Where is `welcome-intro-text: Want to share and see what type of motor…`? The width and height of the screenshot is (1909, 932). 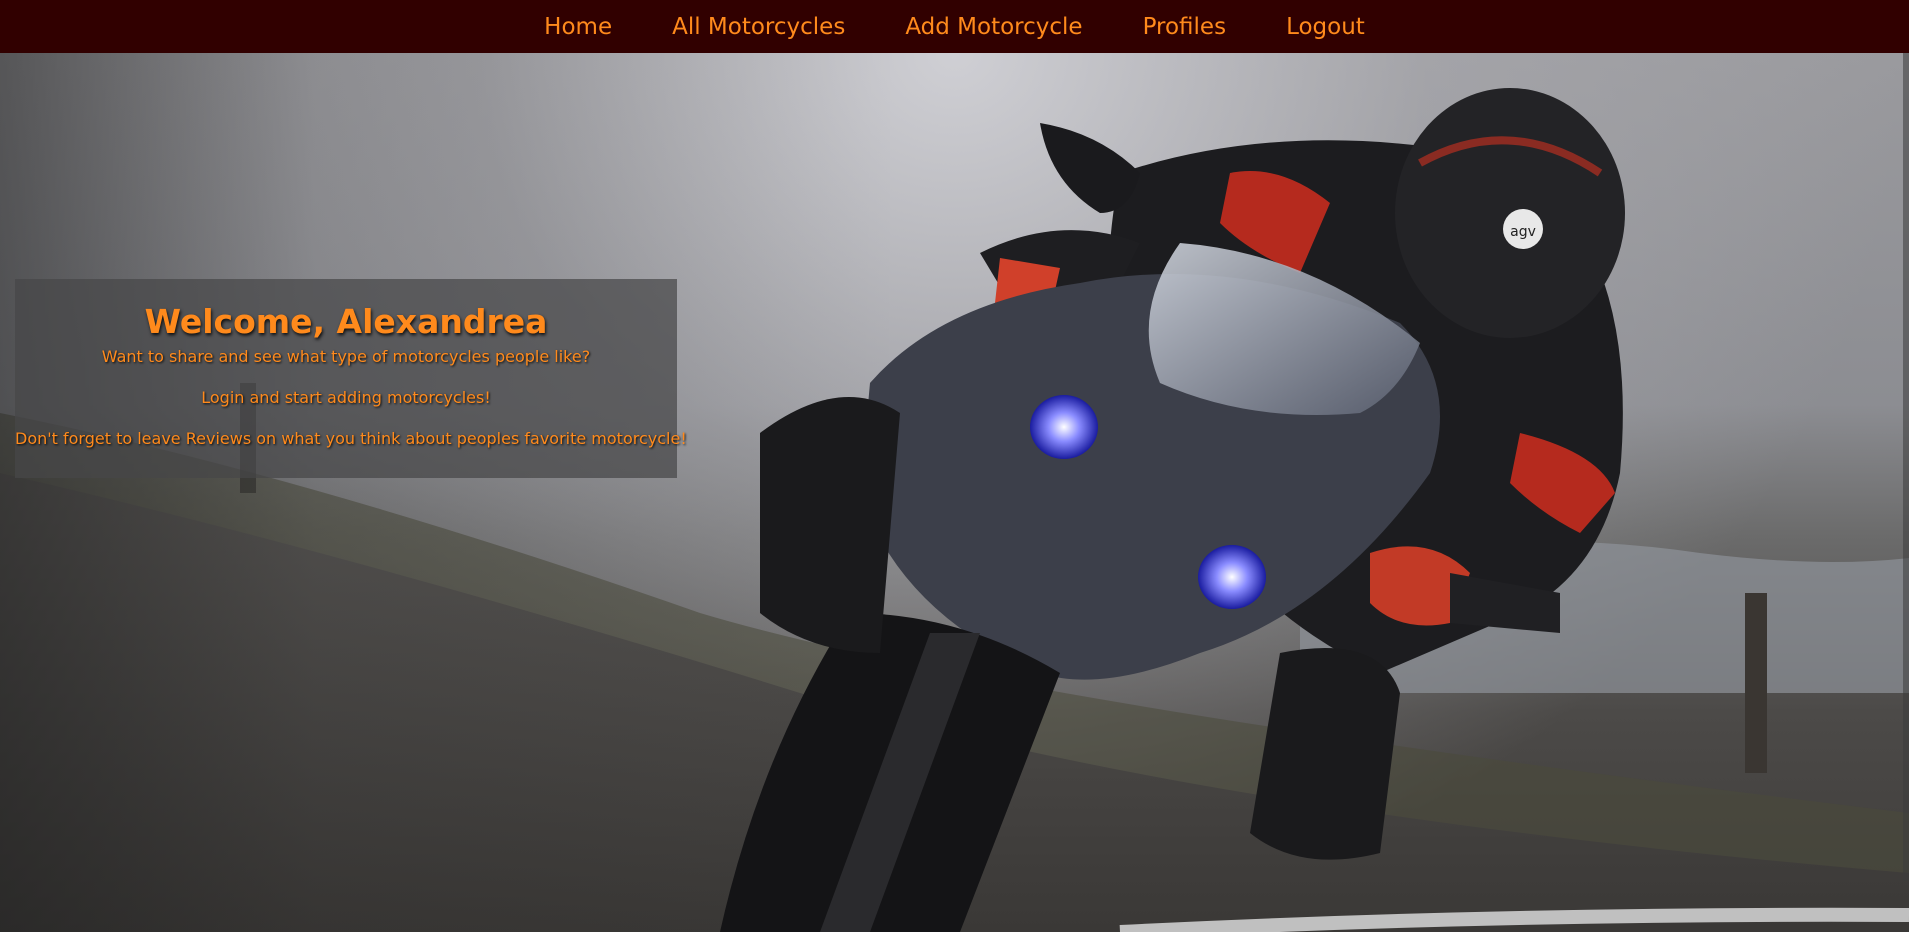 welcome-intro-text: Want to share and see what type of motor… is located at coordinates (346, 356).